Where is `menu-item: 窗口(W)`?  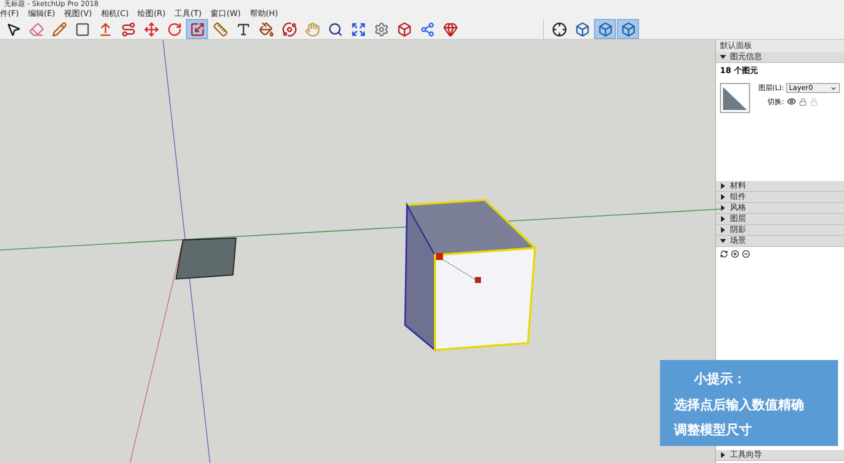 menu-item: 窗口(W) is located at coordinates (225, 14).